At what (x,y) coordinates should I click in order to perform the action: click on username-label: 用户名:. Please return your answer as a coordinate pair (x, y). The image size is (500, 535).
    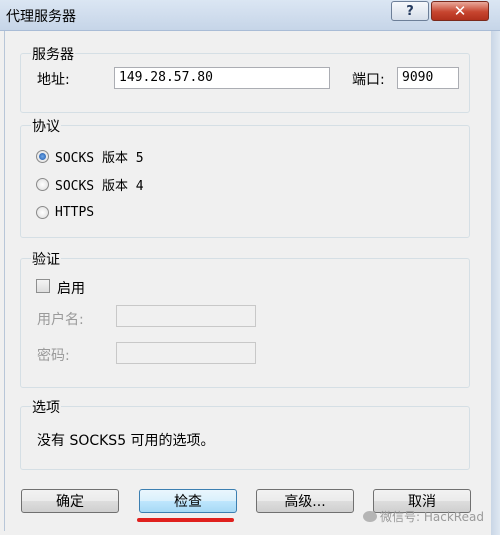
    Looking at the image, I should click on (60, 320).